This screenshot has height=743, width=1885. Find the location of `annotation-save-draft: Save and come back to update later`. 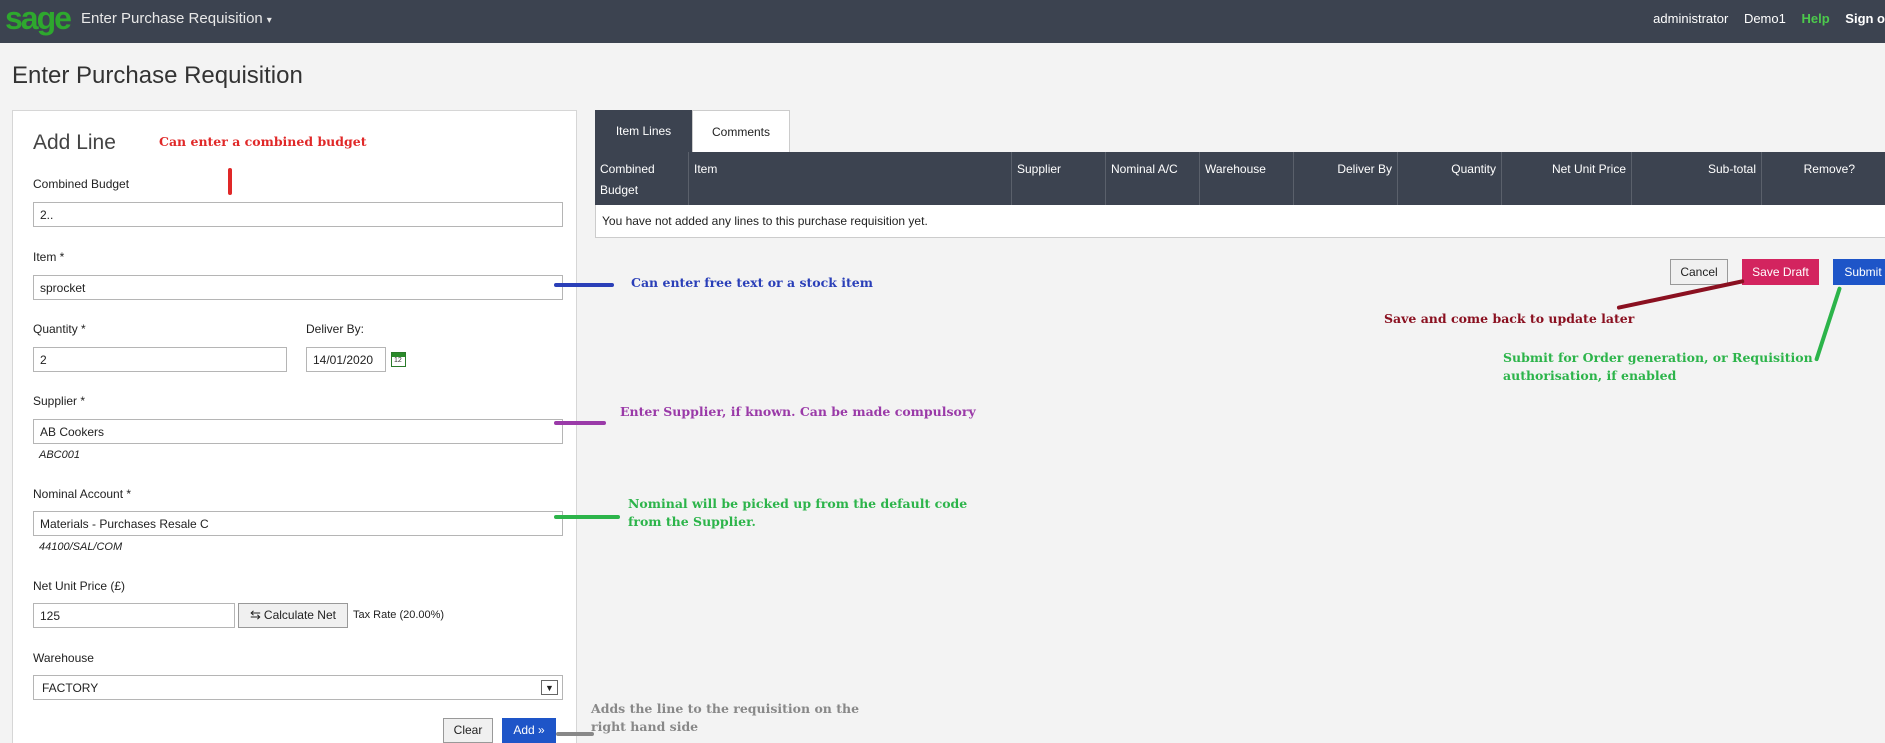

annotation-save-draft: Save and come back to update later is located at coordinates (1509, 318).